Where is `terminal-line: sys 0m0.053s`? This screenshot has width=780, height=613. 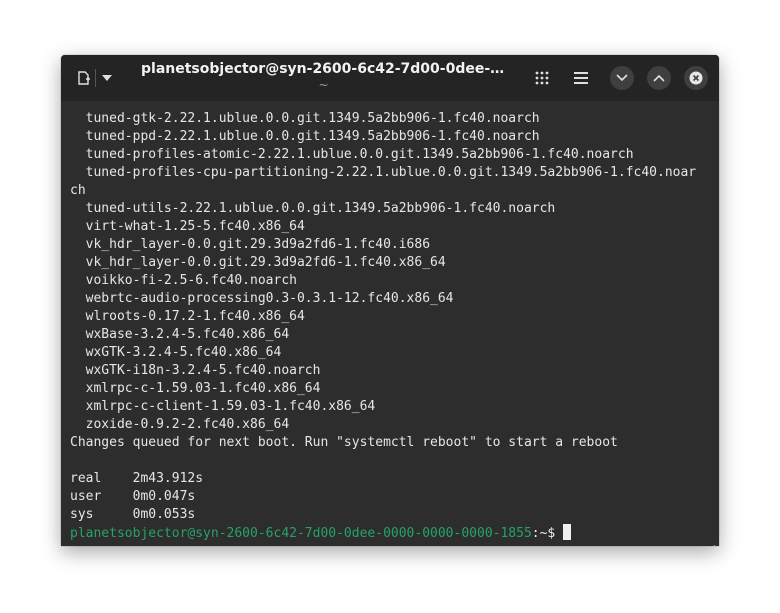
terminal-line: sys 0m0.053s is located at coordinates (133, 514).